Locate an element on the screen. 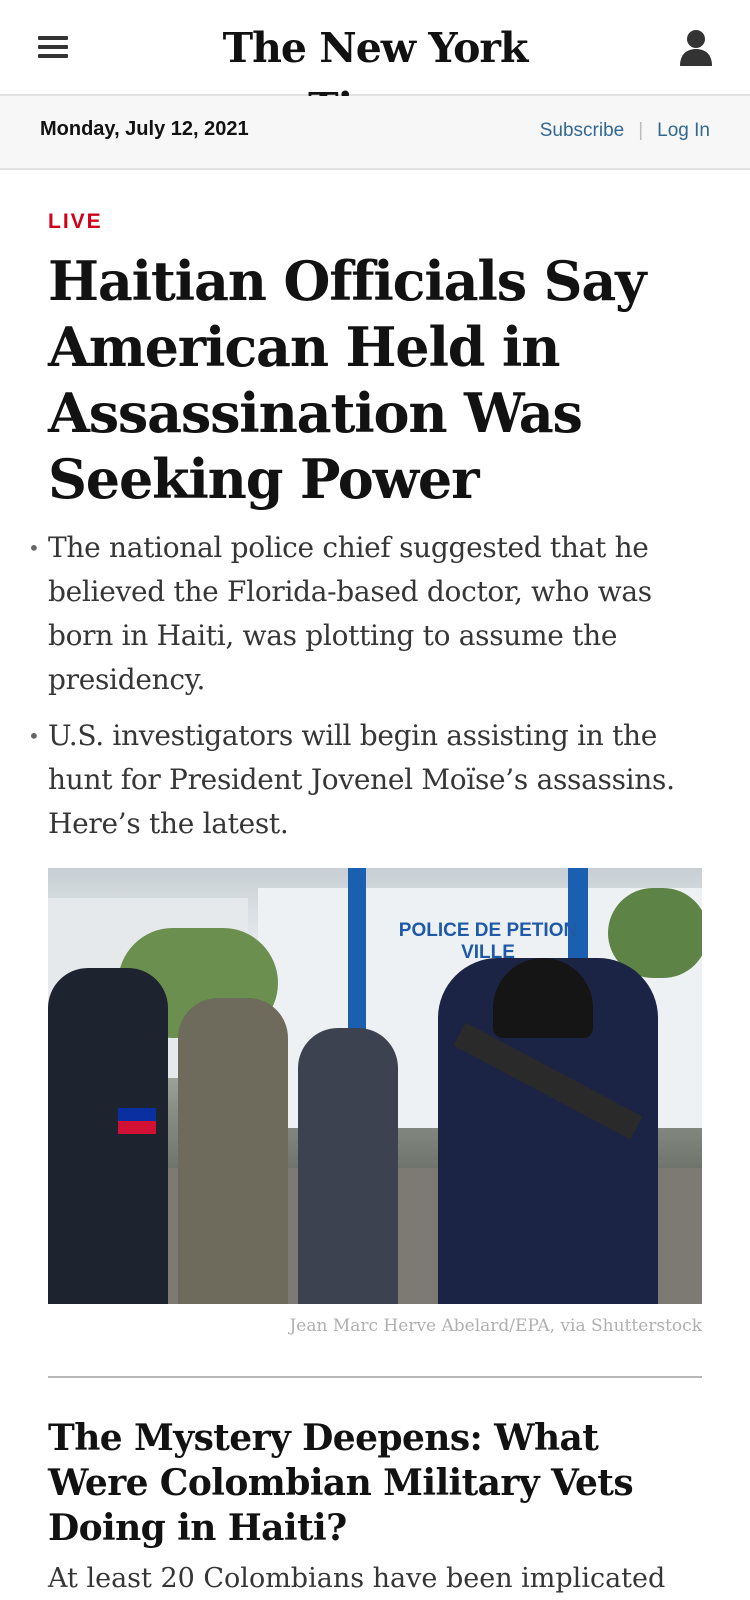 The height and width of the screenshot is (1600, 750). top-navigation-bar: The New York Times is located at coordinates (375, 66).